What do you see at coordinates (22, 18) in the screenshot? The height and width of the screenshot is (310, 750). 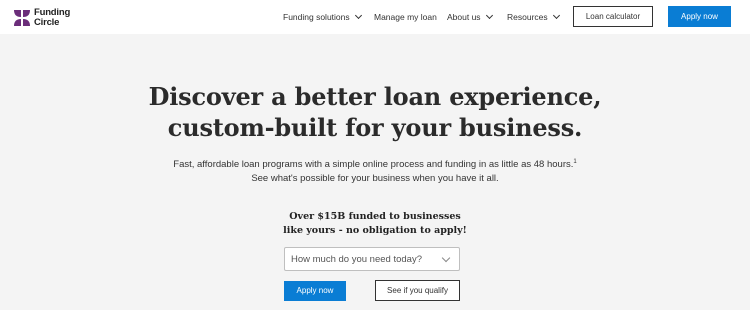 I see `funding-circle-logo-icon` at bounding box center [22, 18].